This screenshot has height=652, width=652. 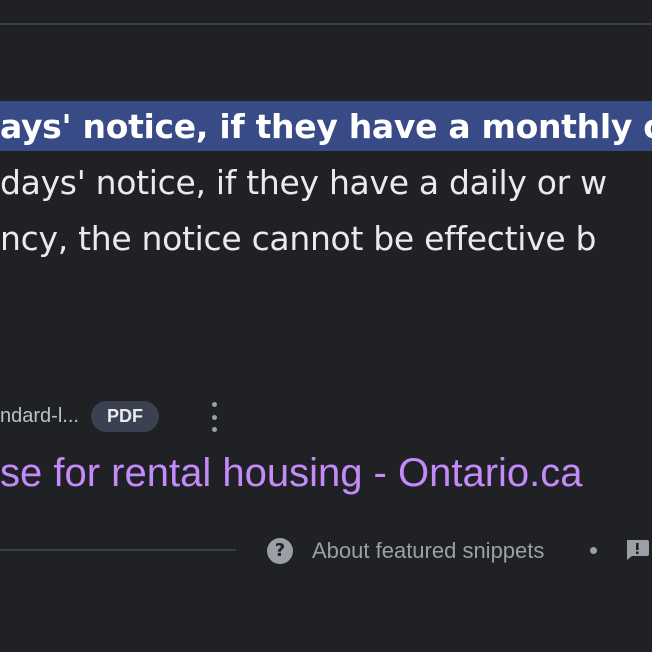 What do you see at coordinates (298, 238) in the screenshot?
I see `snippet-line: ncy, the notice cannot be effective b` at bounding box center [298, 238].